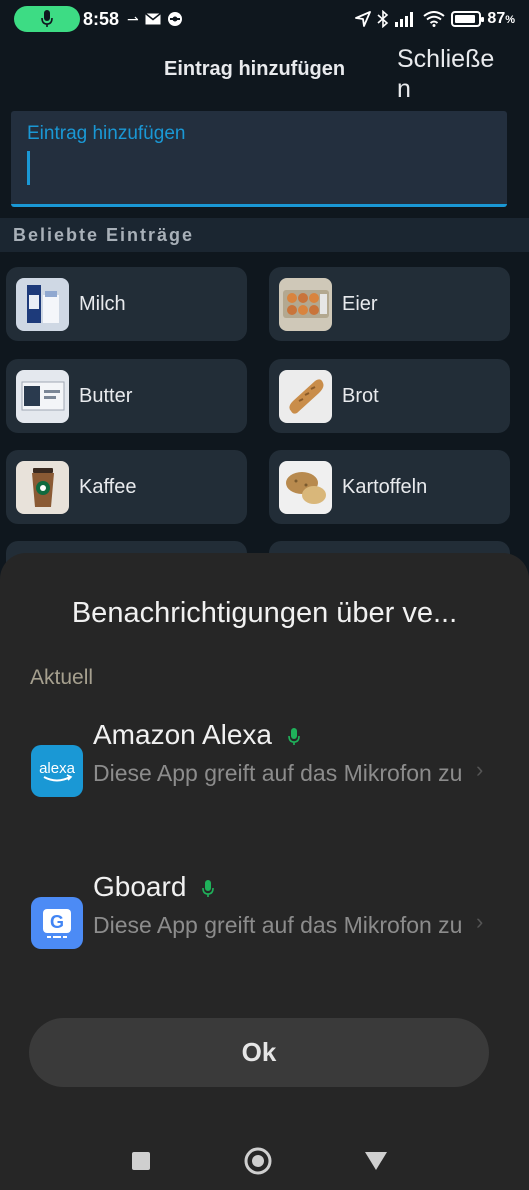 Image resolution: width=529 pixels, height=1190 pixels. I want to click on status-bar: 8:58 ⇀ 87%, so click(264, 19).